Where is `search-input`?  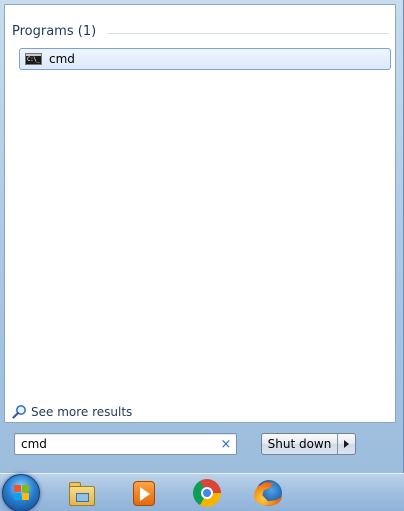
search-input is located at coordinates (115, 444).